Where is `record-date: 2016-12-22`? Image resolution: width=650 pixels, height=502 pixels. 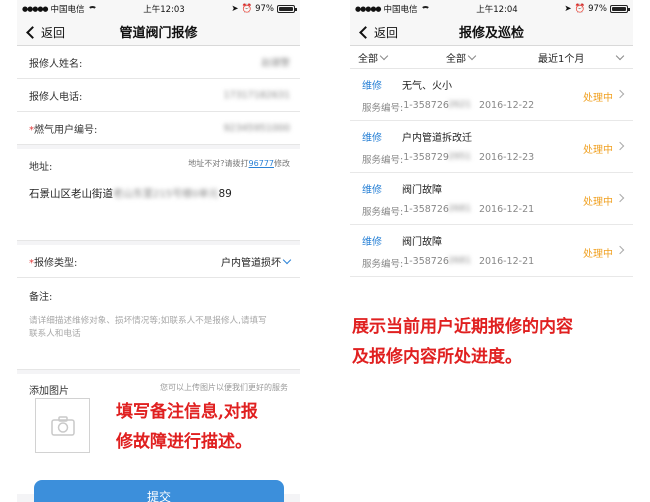
record-date: 2016-12-22 is located at coordinates (506, 105).